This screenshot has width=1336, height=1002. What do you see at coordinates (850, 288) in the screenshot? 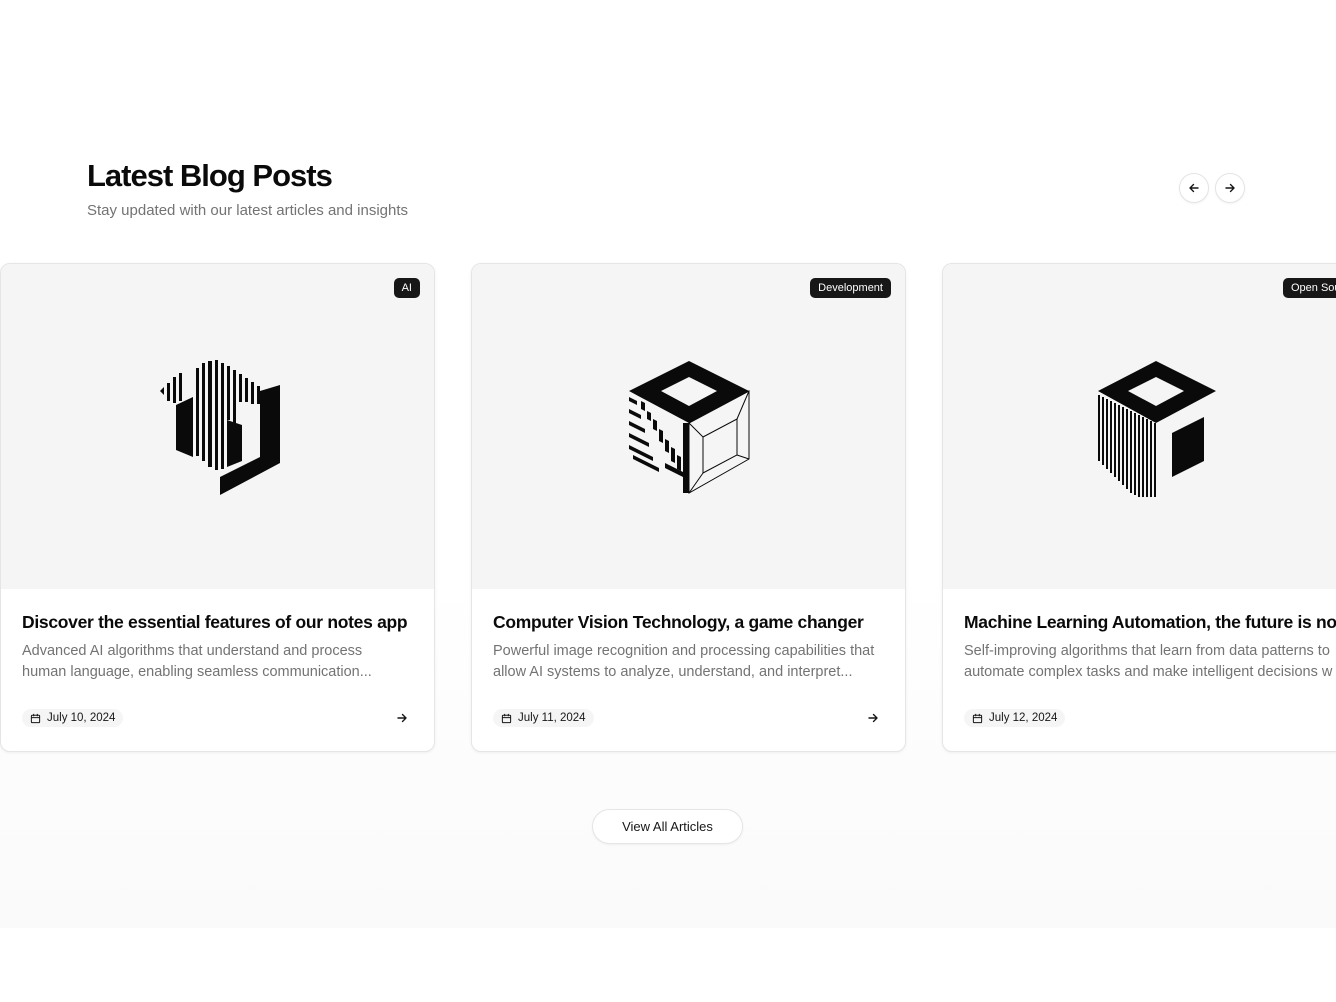
I see `category-tag: Development` at bounding box center [850, 288].